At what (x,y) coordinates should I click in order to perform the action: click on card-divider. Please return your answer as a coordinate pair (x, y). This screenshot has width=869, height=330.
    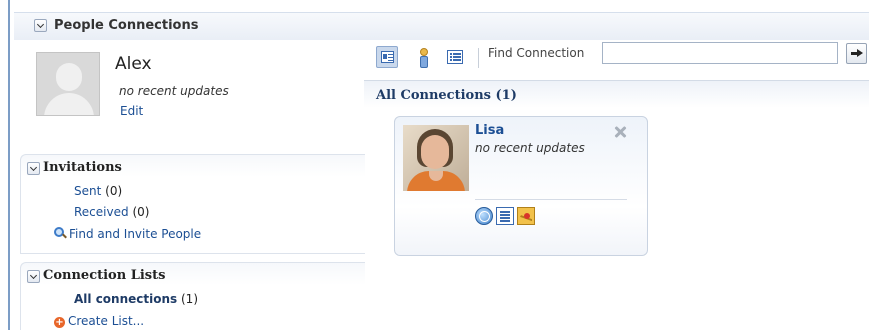
    Looking at the image, I should click on (551, 199).